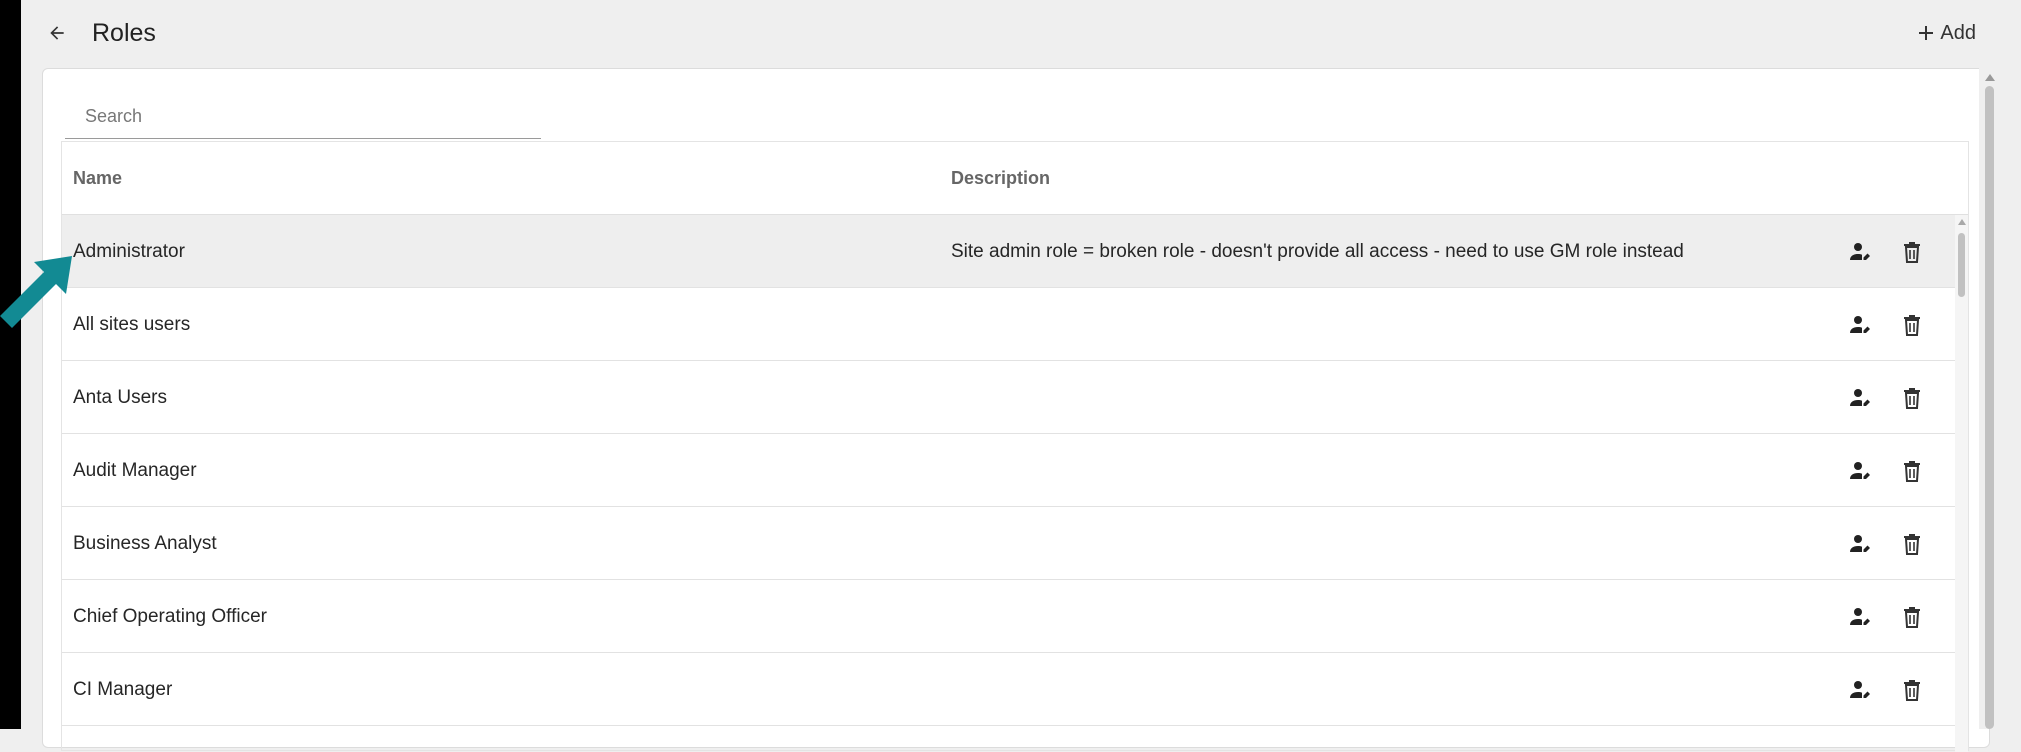 Image resolution: width=2021 pixels, height=752 pixels. Describe the element at coordinates (120, 397) in the screenshot. I see `role-name: Anta Users` at that location.